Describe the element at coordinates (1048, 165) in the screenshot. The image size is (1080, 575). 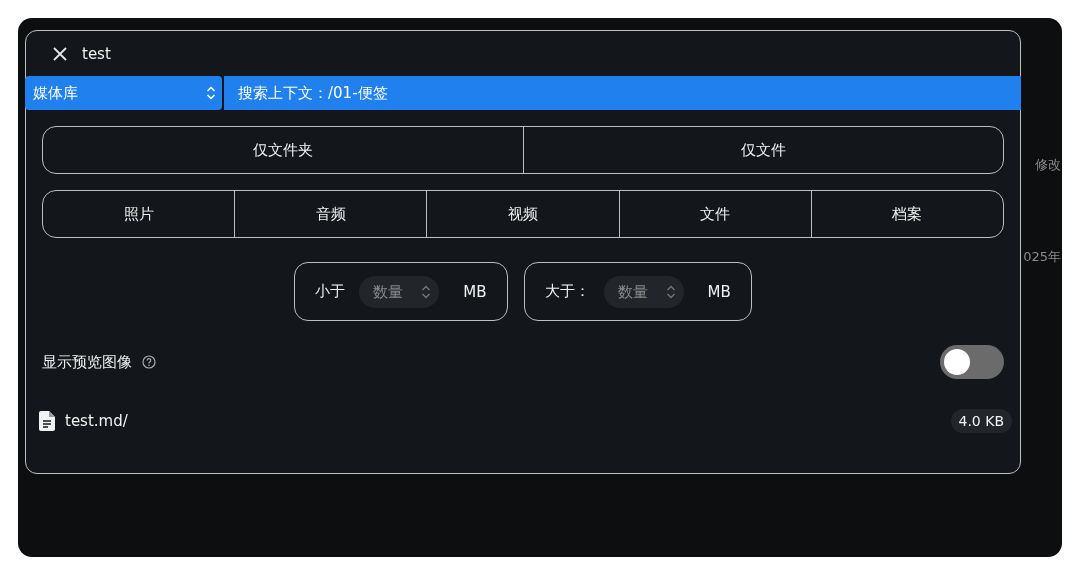
I see `background-text: 修改` at that location.